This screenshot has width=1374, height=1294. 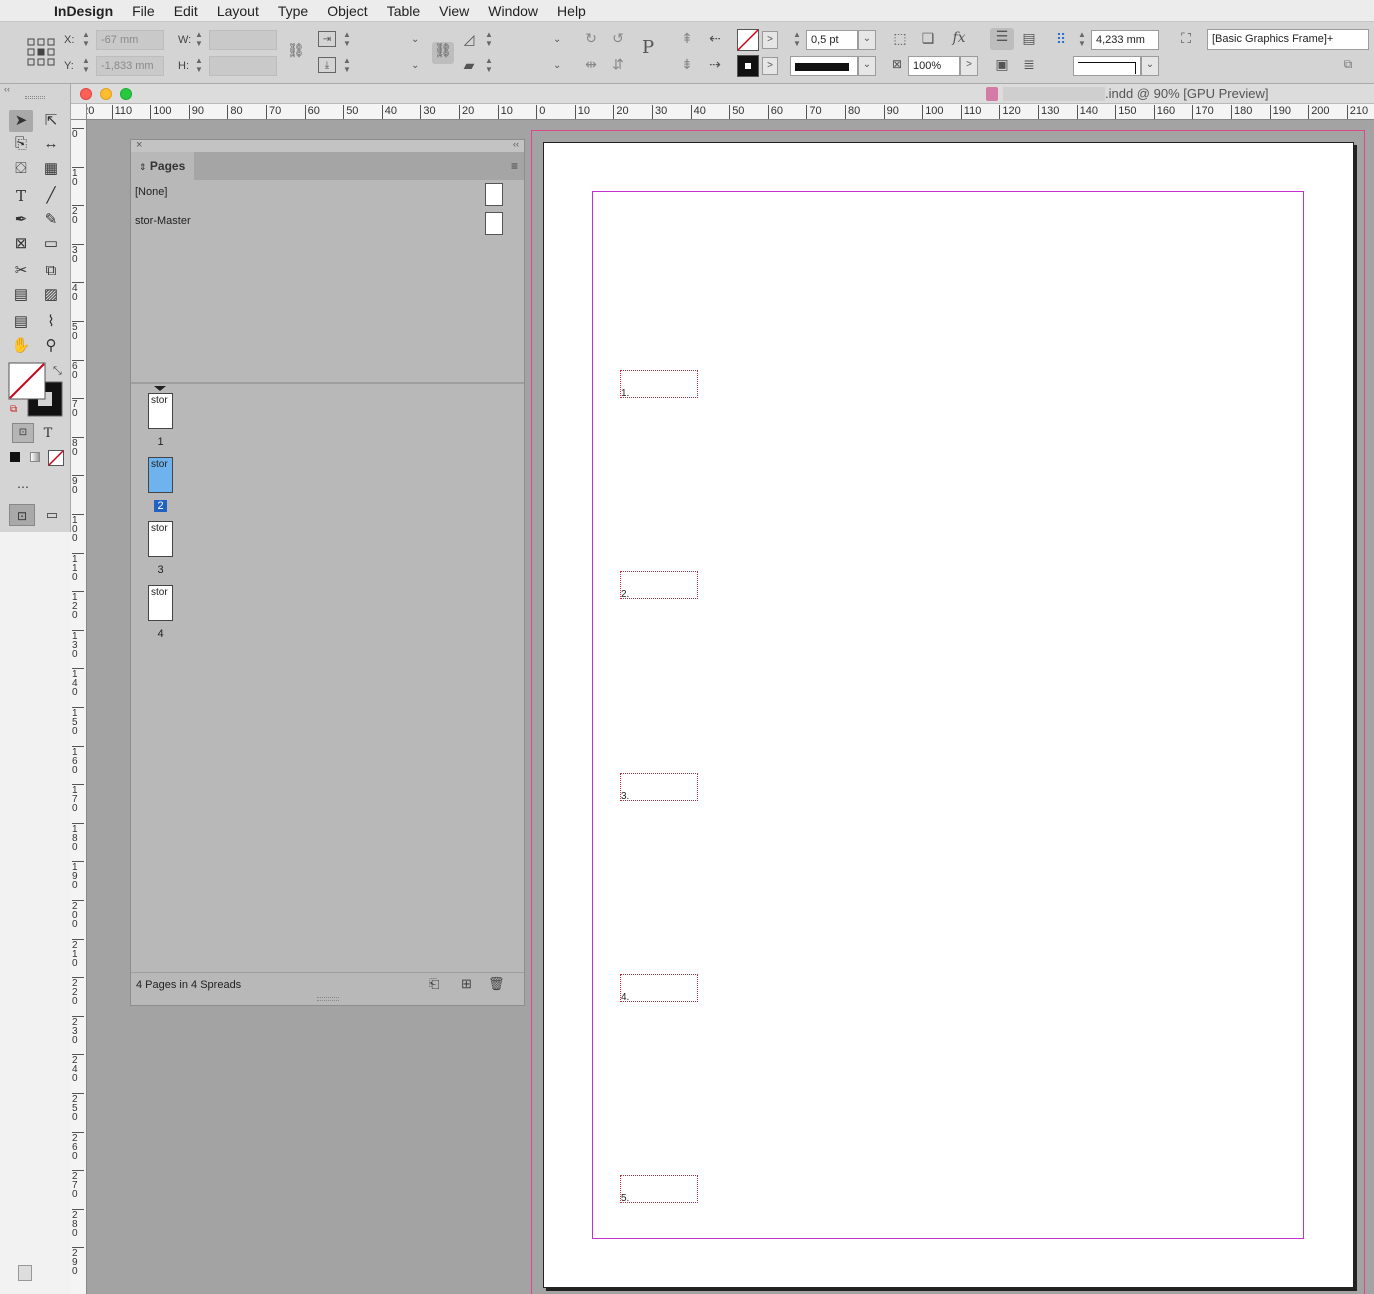 I want to click on master-stor: stor-Master, so click(x=163, y=221).